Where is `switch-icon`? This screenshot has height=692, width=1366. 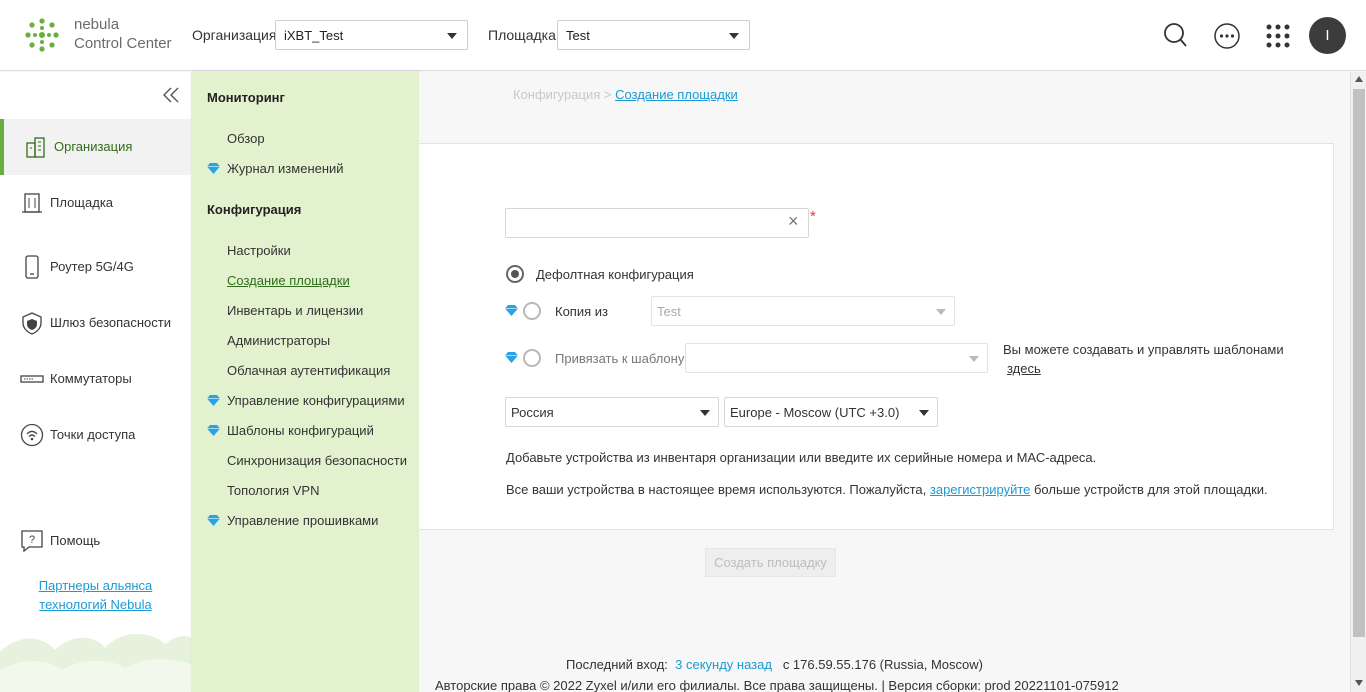
switch-icon is located at coordinates (32, 379).